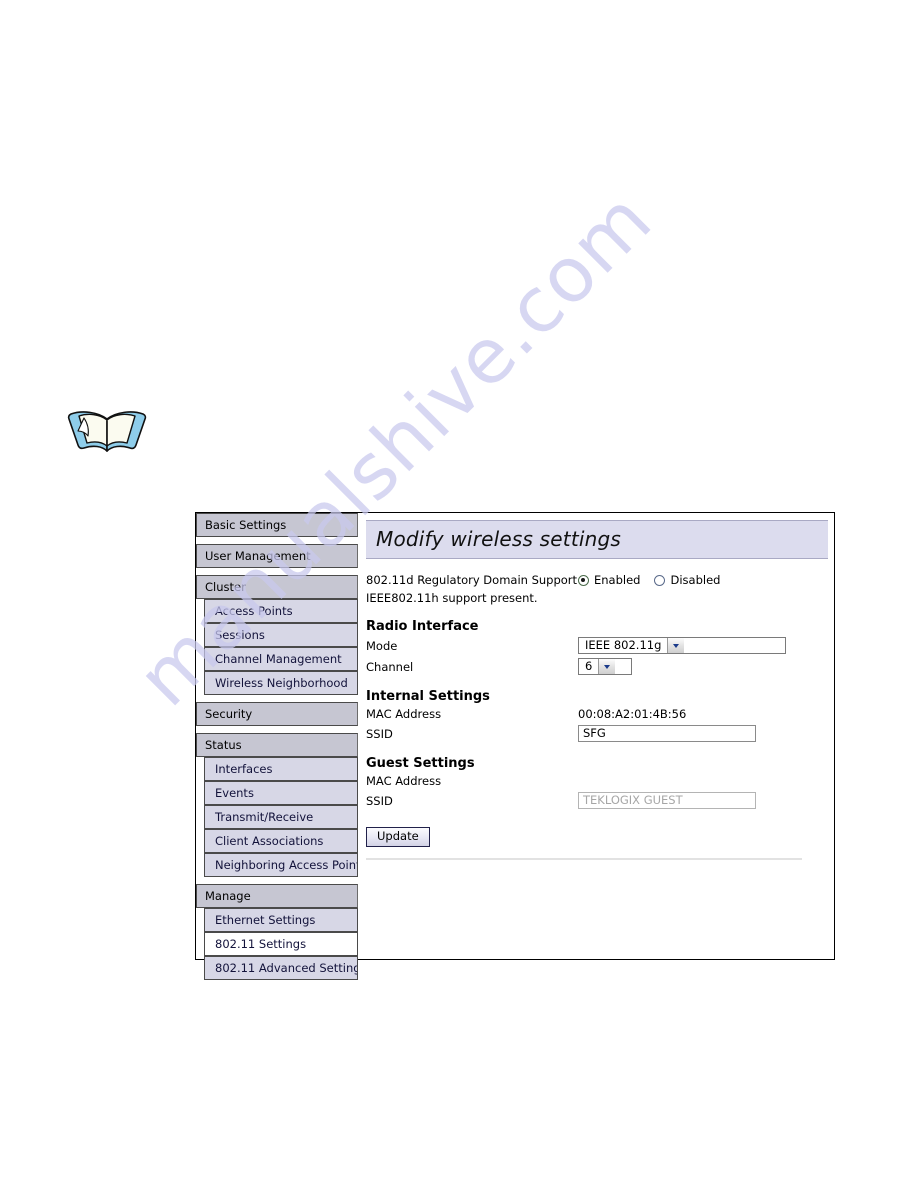 Image resolution: width=918 pixels, height=1188 pixels. Describe the element at coordinates (281, 865) in the screenshot. I see `sidebar-item-neighboring-access-points: Neighboring Access Points` at that location.